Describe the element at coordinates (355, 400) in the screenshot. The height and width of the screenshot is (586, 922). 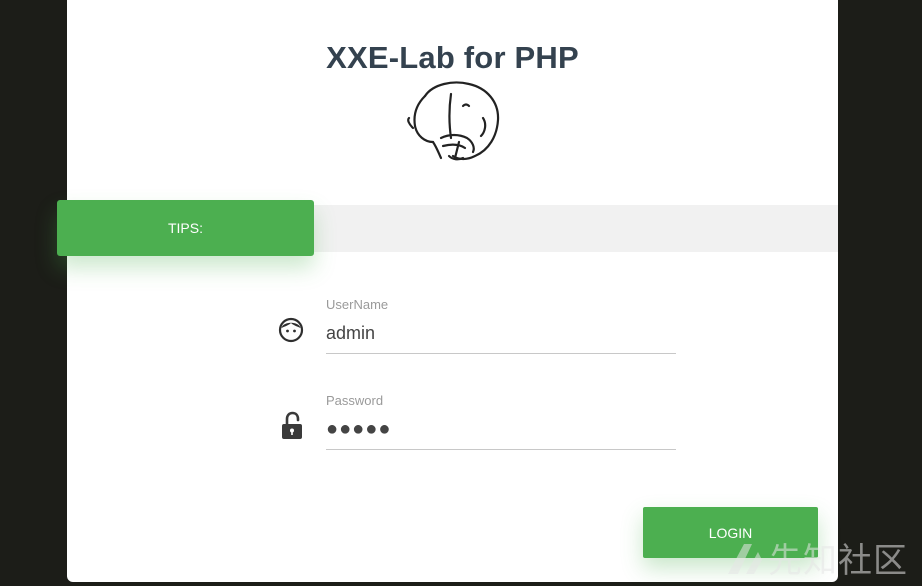
I see `password-label: Password` at that location.